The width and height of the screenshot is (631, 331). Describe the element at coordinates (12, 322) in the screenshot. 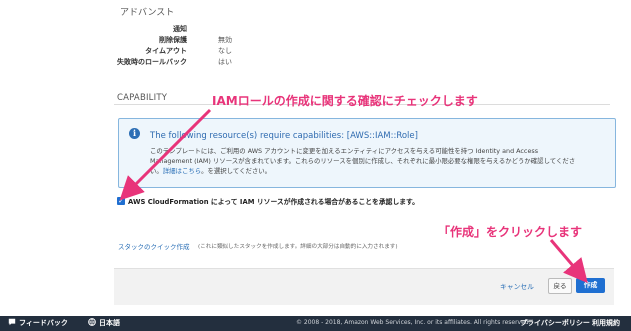

I see `speech-bubble-icon` at that location.